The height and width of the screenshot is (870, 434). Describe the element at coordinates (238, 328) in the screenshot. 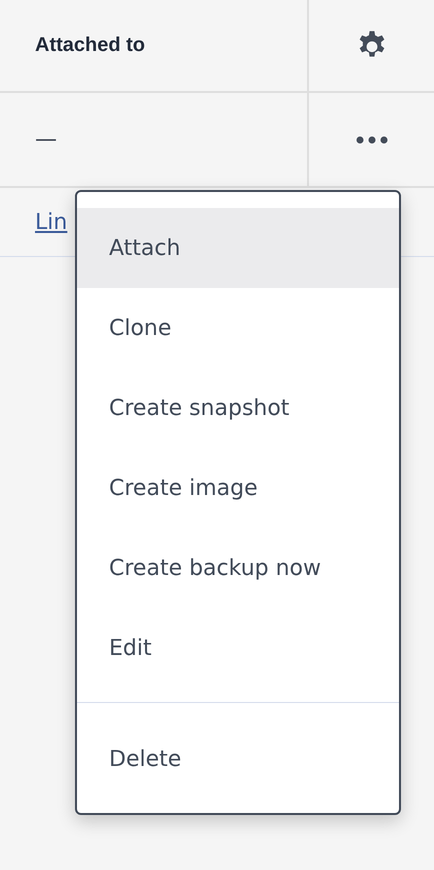

I see `menu-item: Clone` at that location.